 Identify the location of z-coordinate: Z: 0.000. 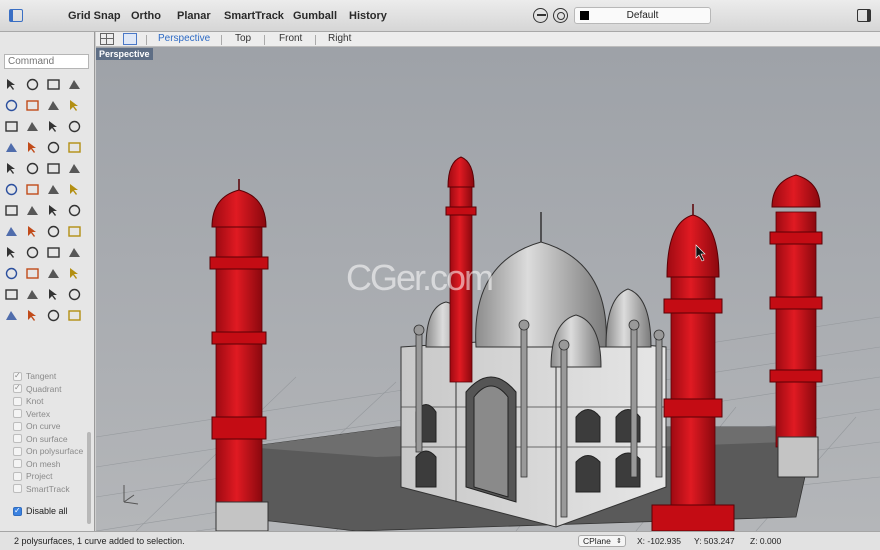
(766, 541).